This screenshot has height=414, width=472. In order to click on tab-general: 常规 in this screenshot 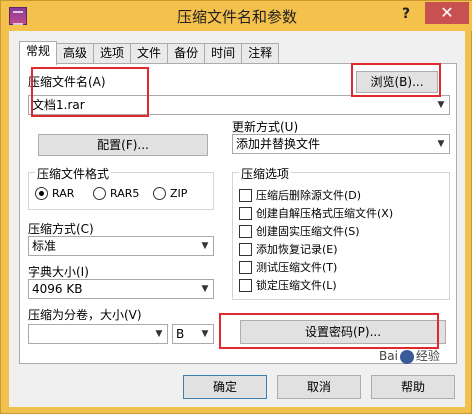, I will do `click(38, 53)`.